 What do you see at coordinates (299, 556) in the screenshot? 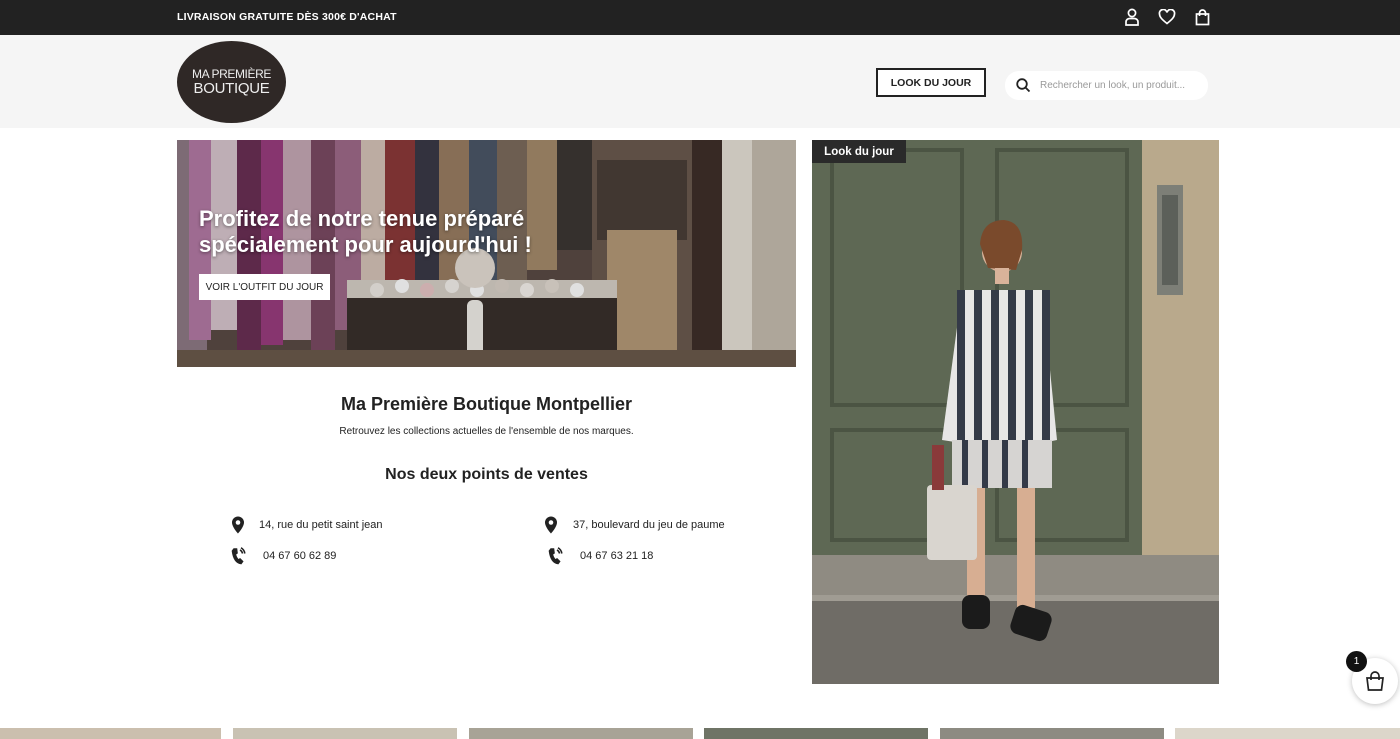
I see `phone-1: 04 67 60 62 89` at bounding box center [299, 556].